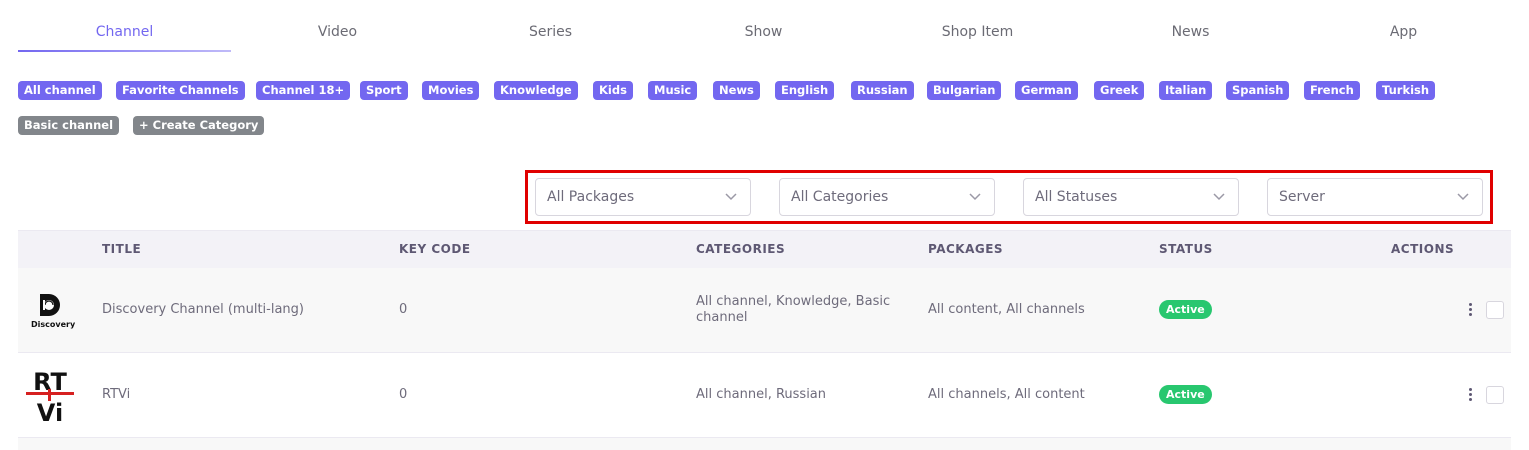  Describe the element at coordinates (1186, 90) in the screenshot. I see `chip-italian: Italian` at that location.